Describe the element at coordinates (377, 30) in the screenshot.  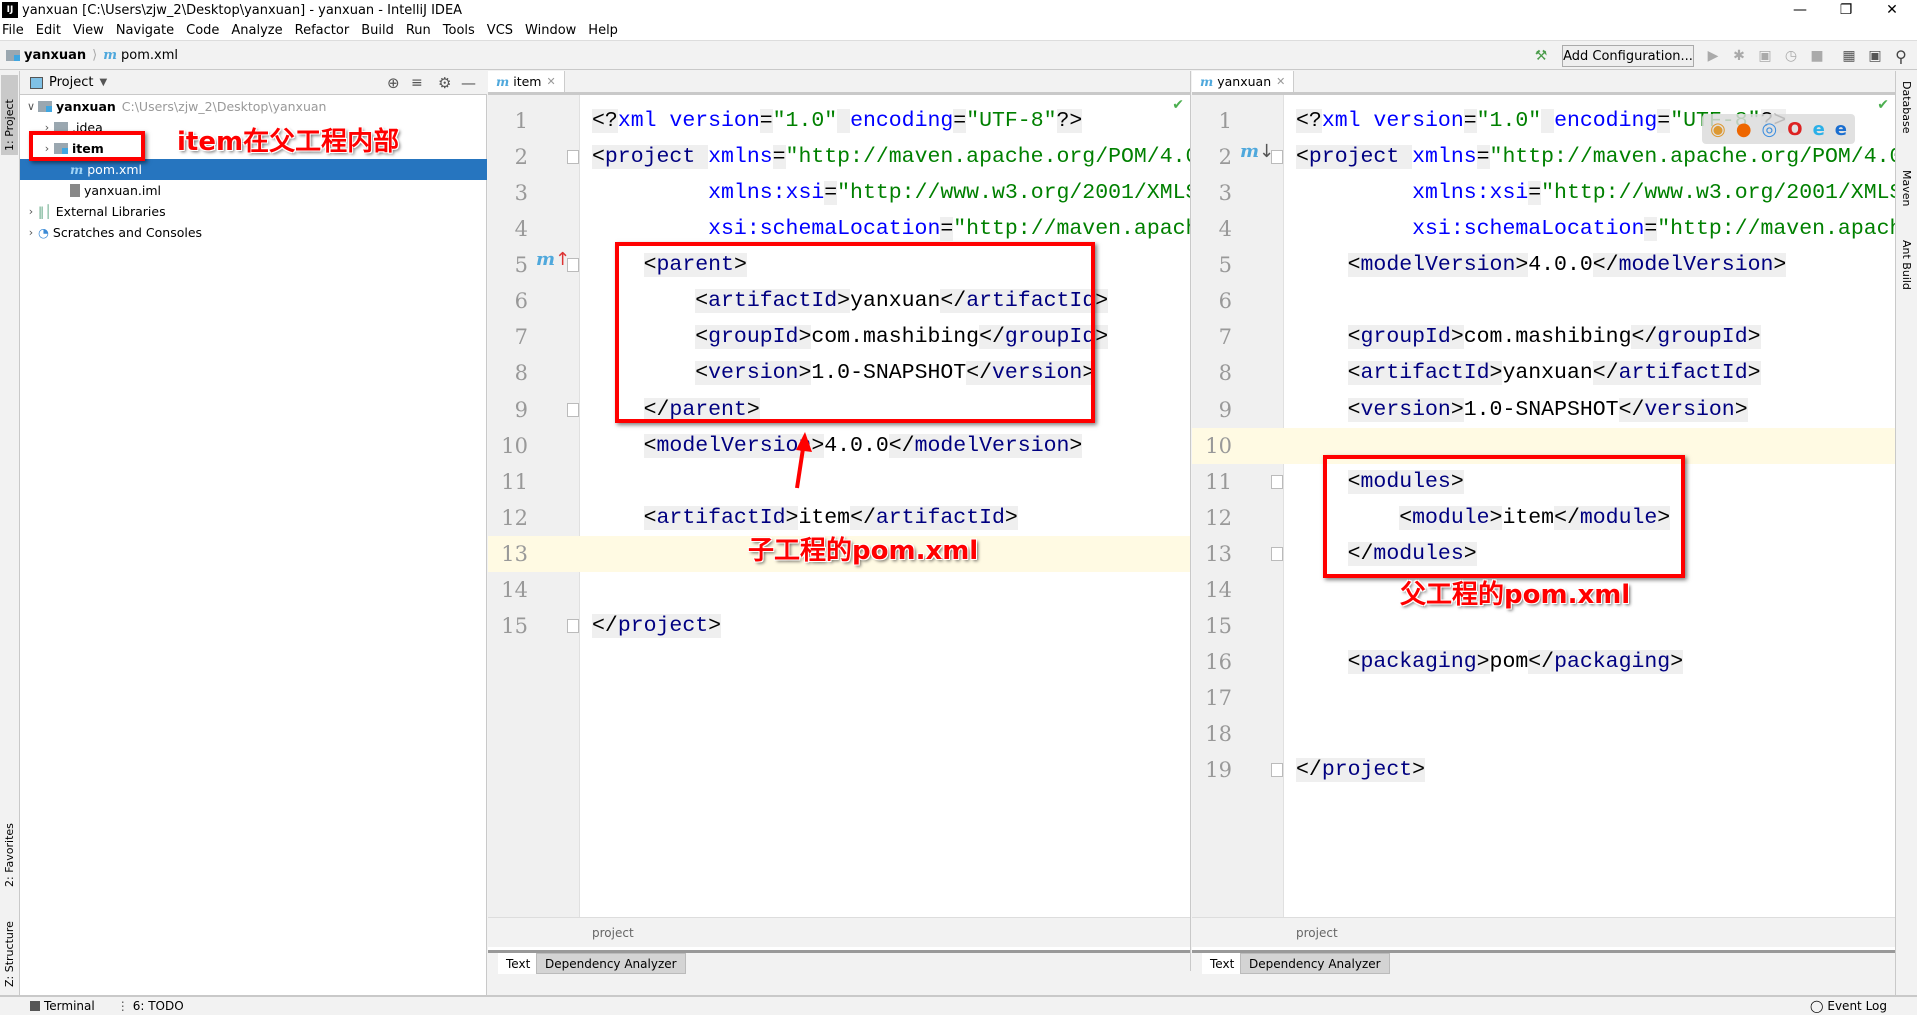
I see `menu-build: Build` at that location.